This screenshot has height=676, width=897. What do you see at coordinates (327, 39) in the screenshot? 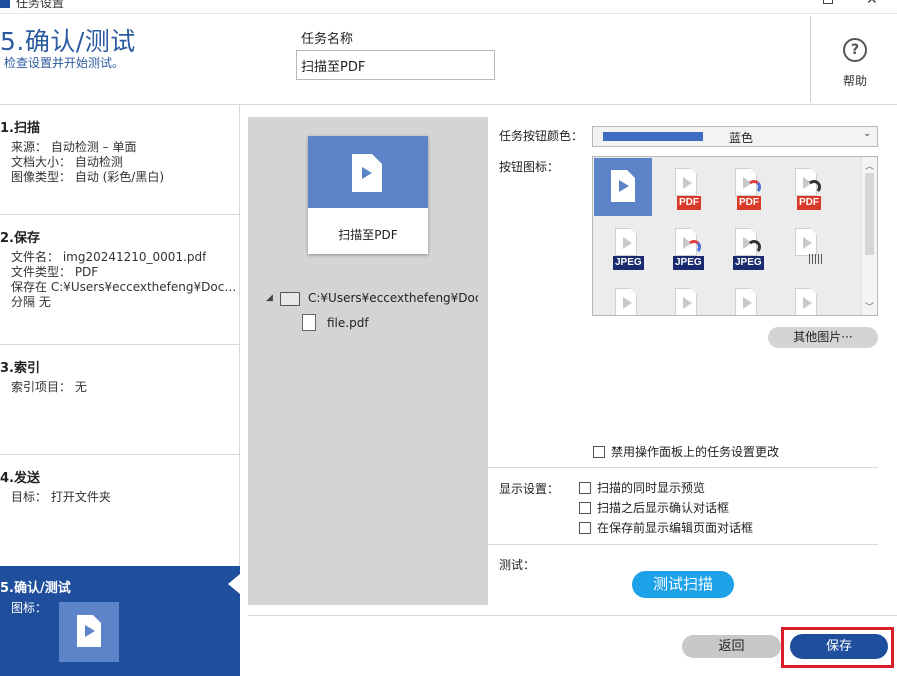
I see `task-name-label: 任务名称` at bounding box center [327, 39].